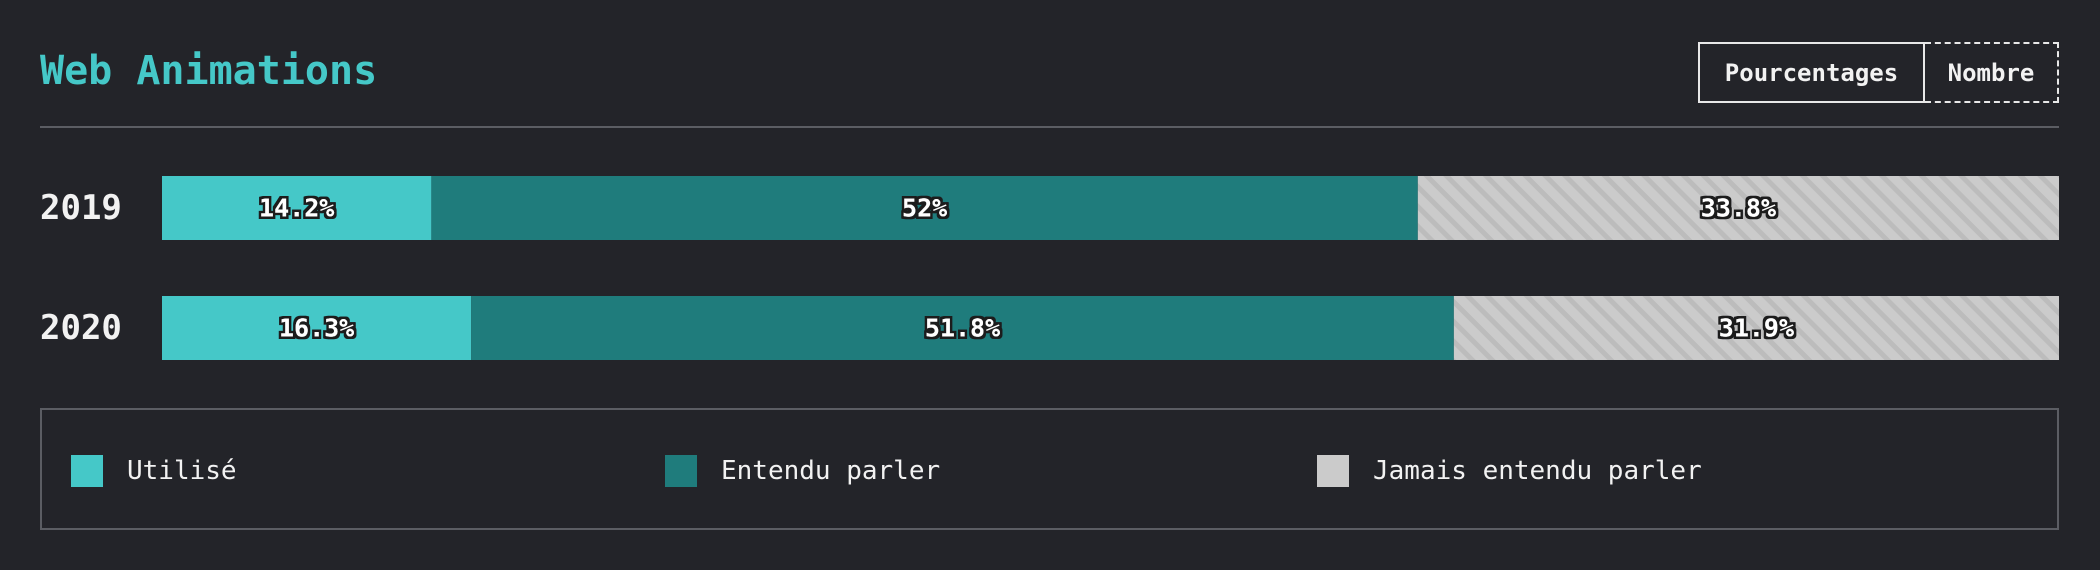 The height and width of the screenshot is (570, 2100). Describe the element at coordinates (81, 208) in the screenshot. I see `category-label-2019: 2019` at that location.